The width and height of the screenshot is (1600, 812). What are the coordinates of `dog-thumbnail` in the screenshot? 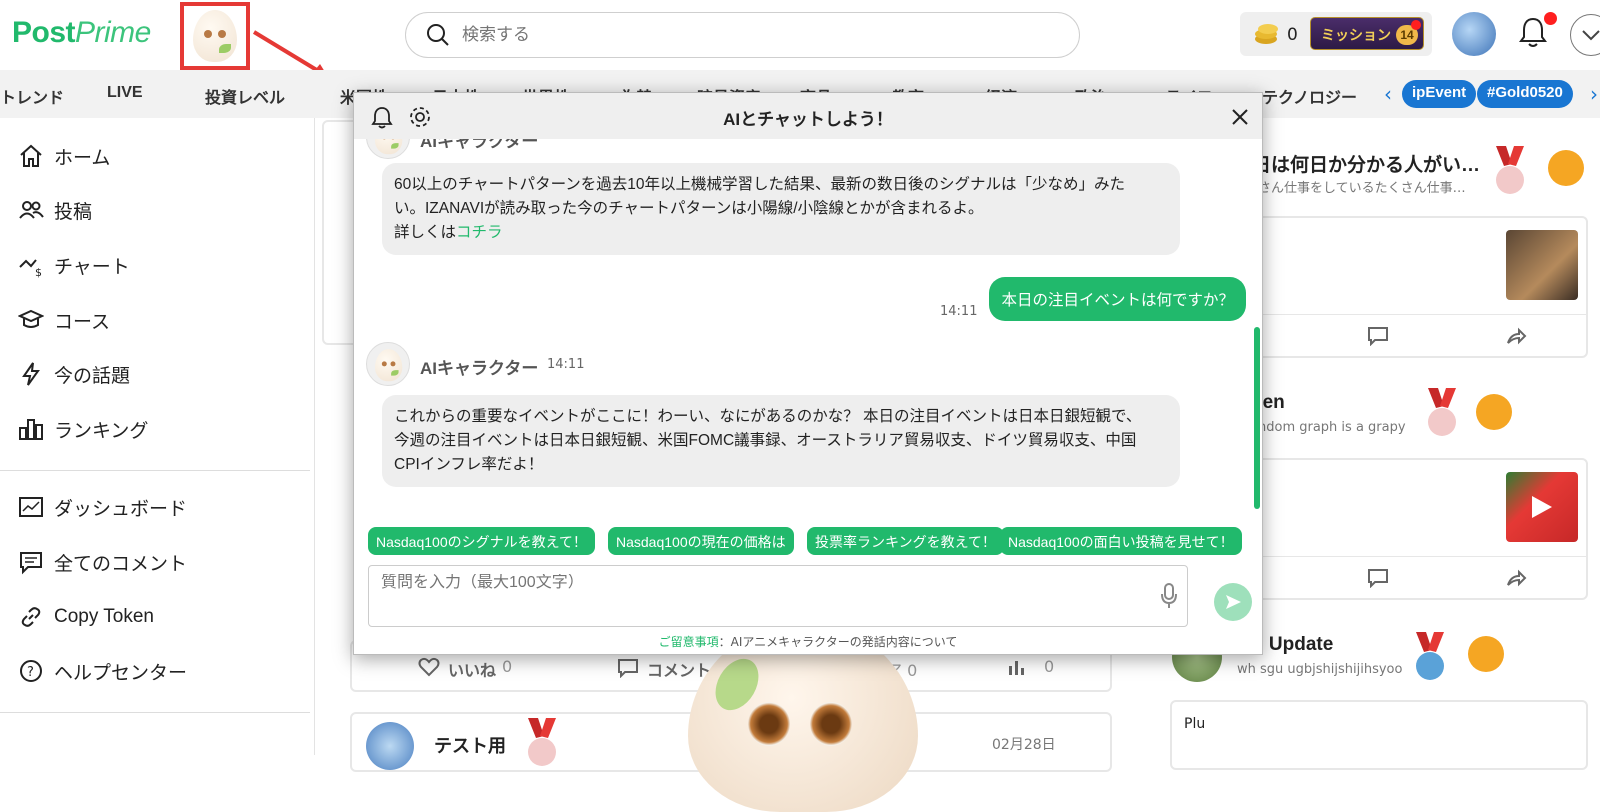 It's located at (1542, 265).